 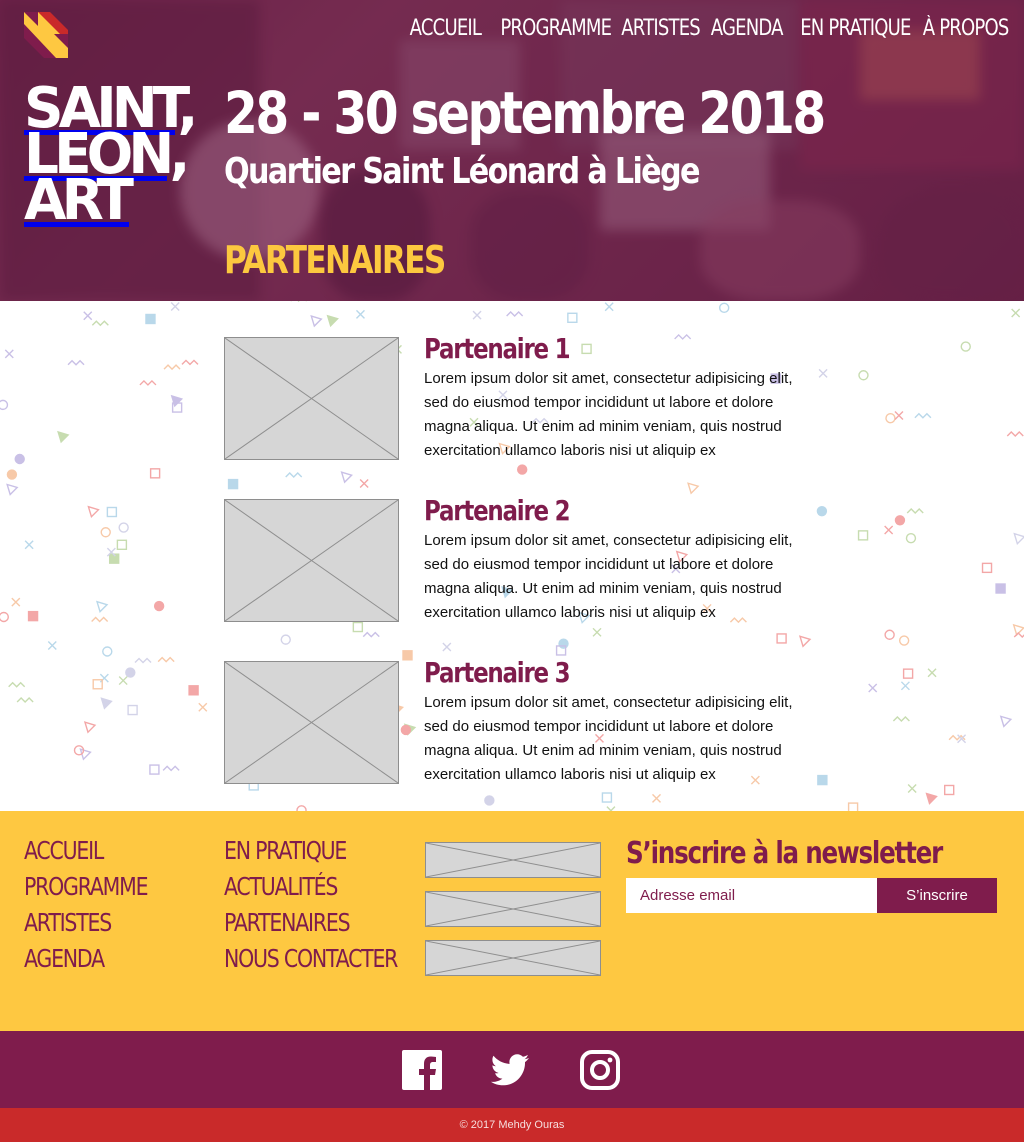 I want to click on partner-name: Partenaire 1, so click(x=497, y=348).